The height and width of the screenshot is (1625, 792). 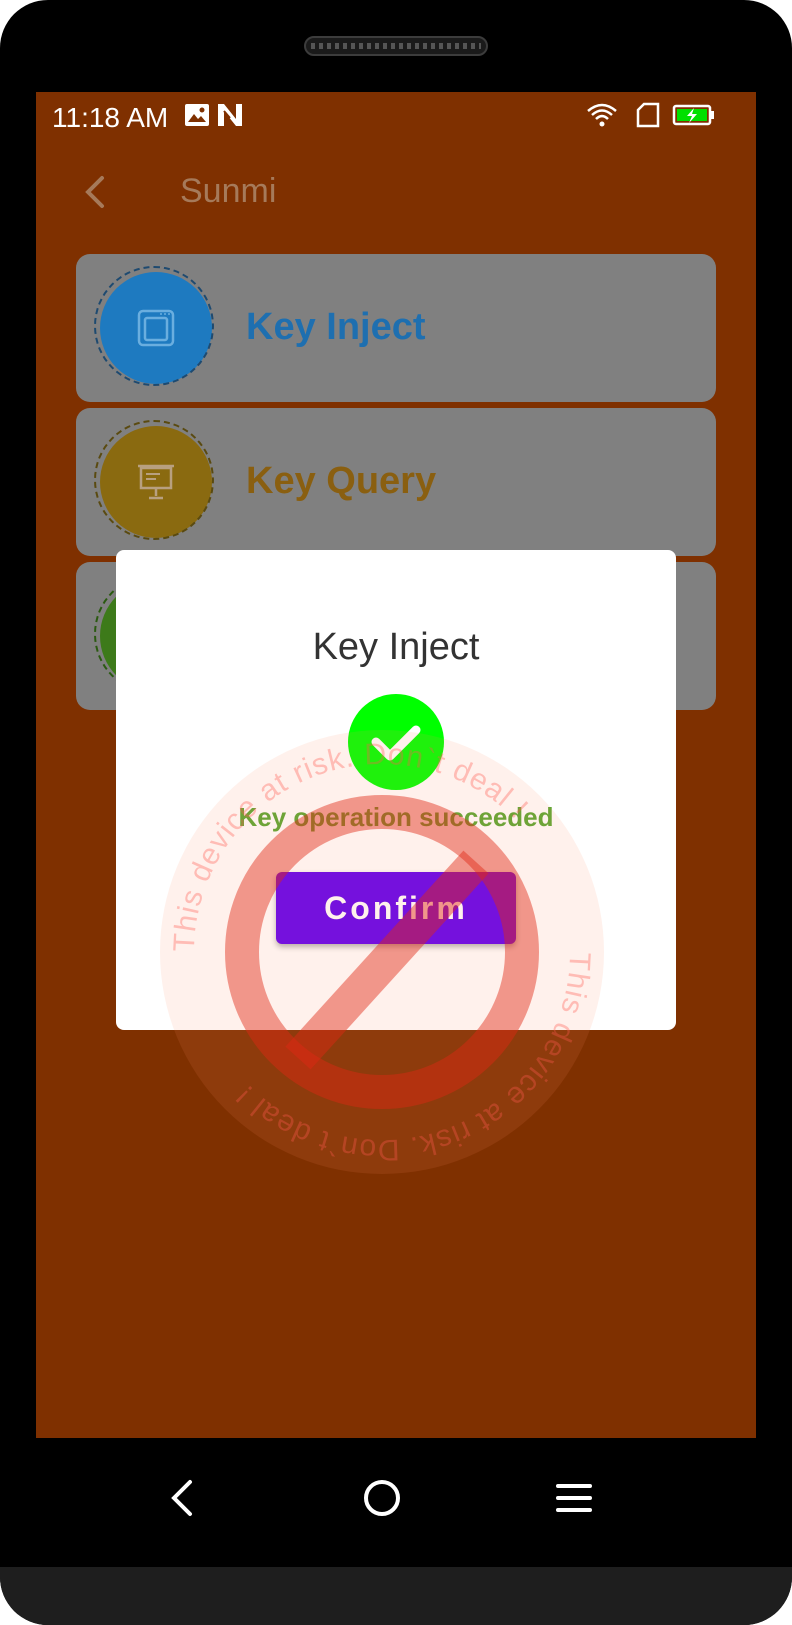 I want to click on home-nav-icon, so click(x=382, y=1498).